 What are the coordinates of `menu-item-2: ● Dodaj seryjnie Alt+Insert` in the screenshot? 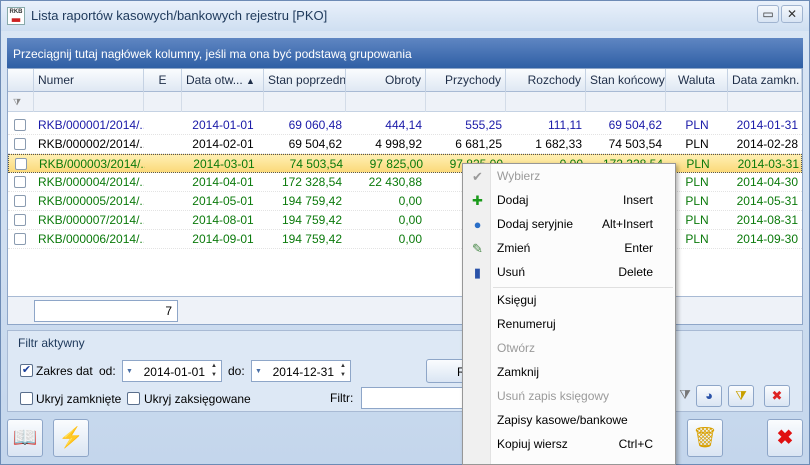 It's located at (569, 224).